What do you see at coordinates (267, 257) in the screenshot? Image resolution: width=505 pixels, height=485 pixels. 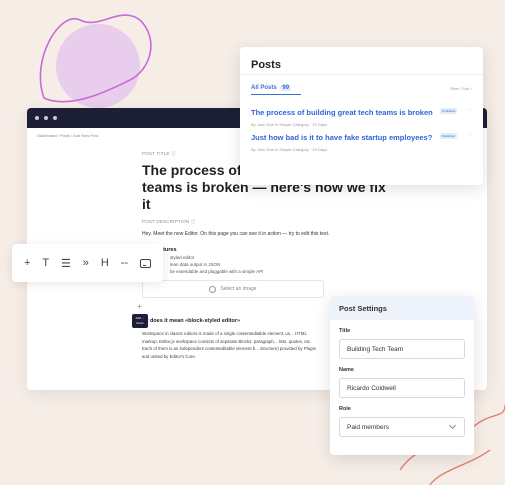 I see `feature-item: styled editor` at bounding box center [267, 257].